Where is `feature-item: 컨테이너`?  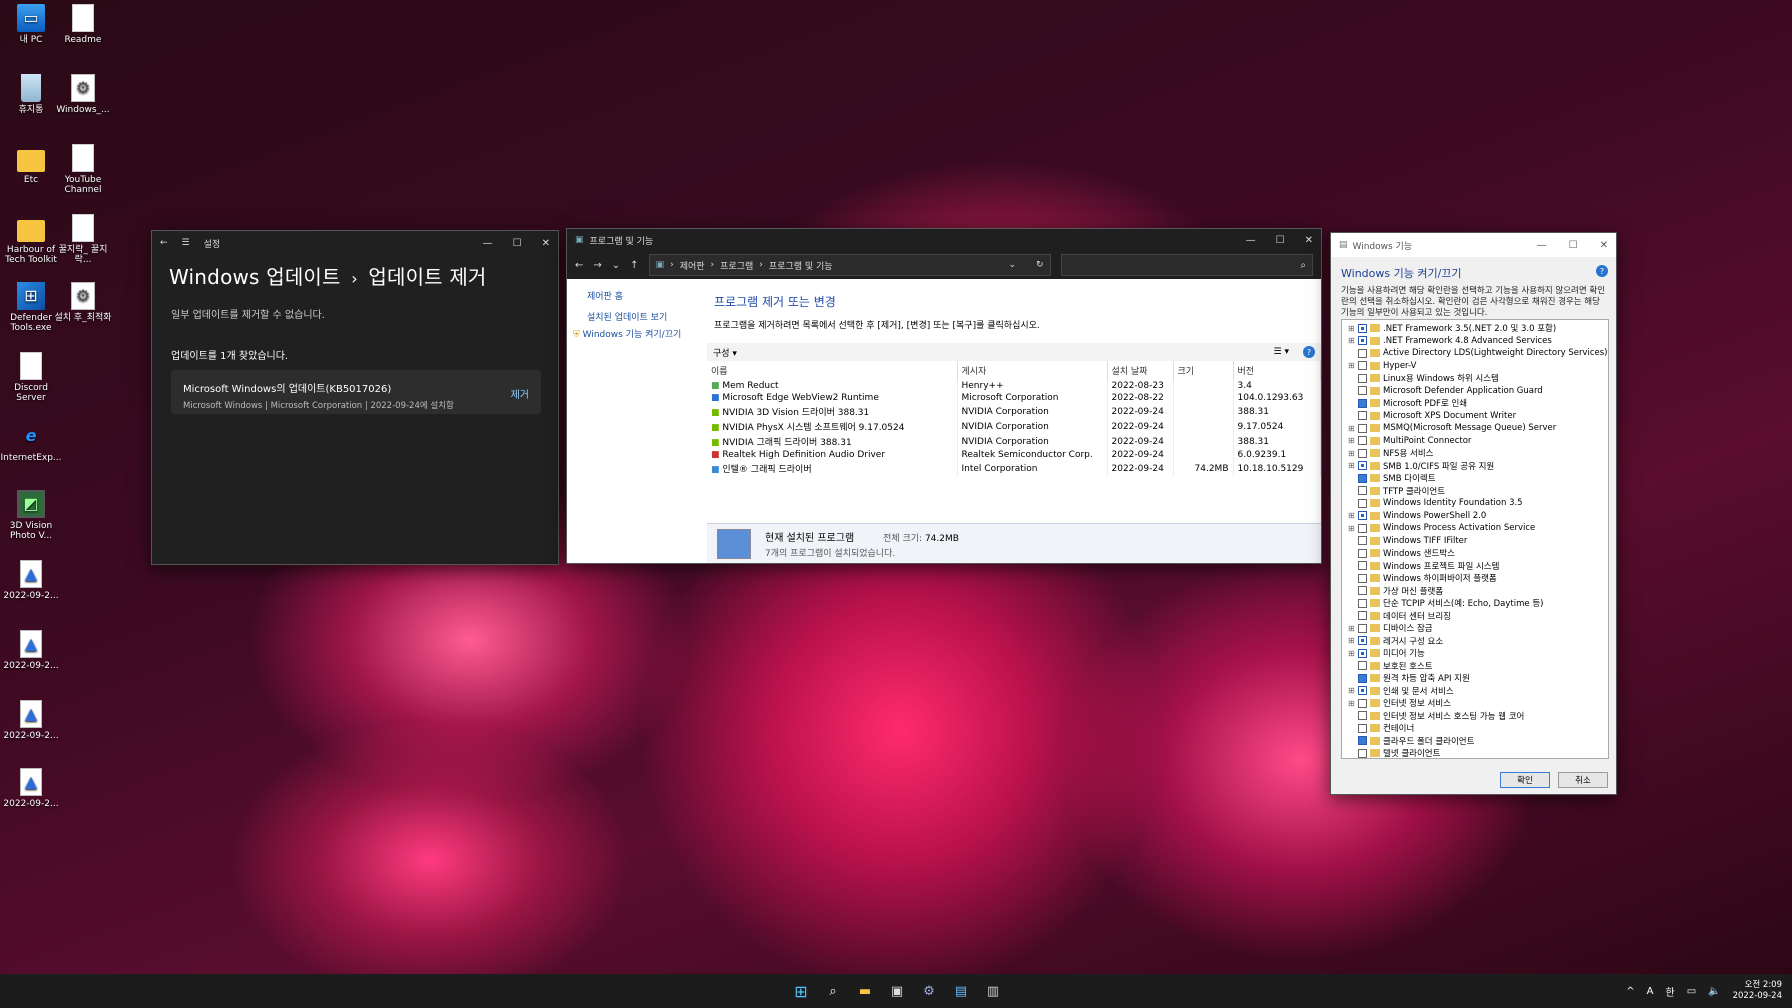 feature-item: 컨테이너 is located at coordinates (1478, 728).